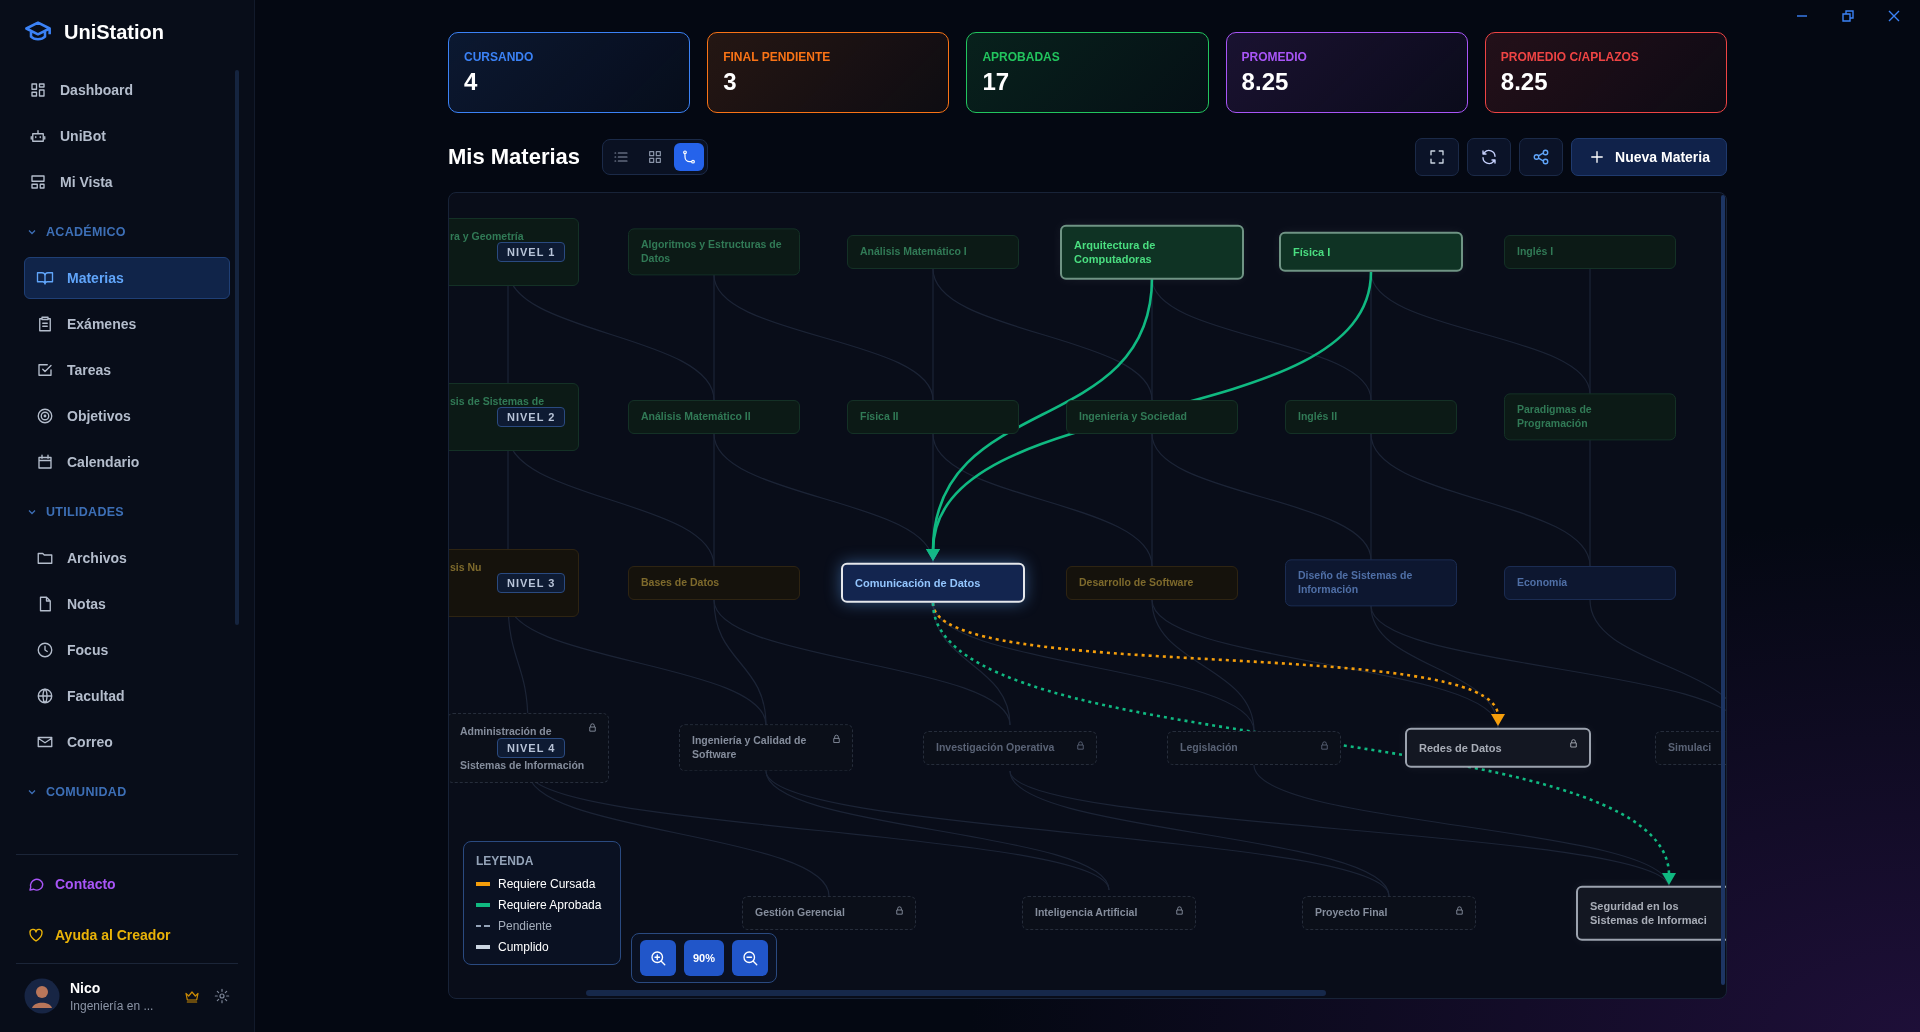 The image size is (1920, 1032). Describe the element at coordinates (531, 748) in the screenshot. I see `level-badge: NIVEL 4` at that location.